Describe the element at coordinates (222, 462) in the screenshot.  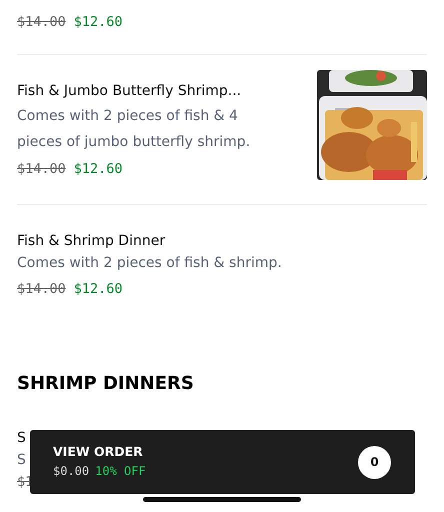
I see `view-order-bar: VIEW ORDER $0.00 10% OFF 0` at that location.